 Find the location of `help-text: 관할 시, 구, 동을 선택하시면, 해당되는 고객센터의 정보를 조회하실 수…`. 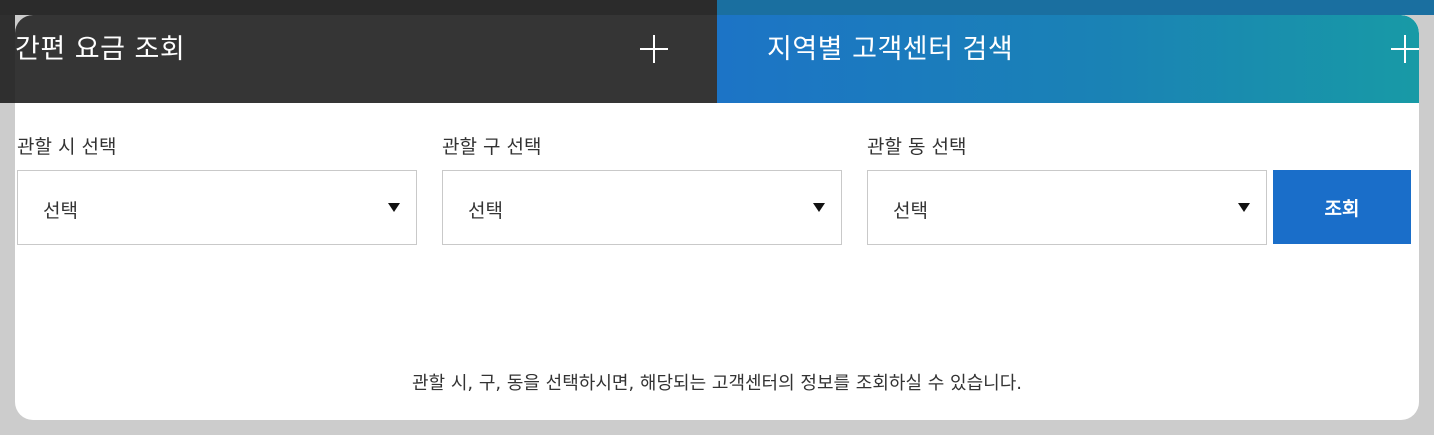

help-text: 관할 시, 구, 동을 선택하시면, 해당되는 고객센터의 정보를 조회하실 수… is located at coordinates (717, 383).